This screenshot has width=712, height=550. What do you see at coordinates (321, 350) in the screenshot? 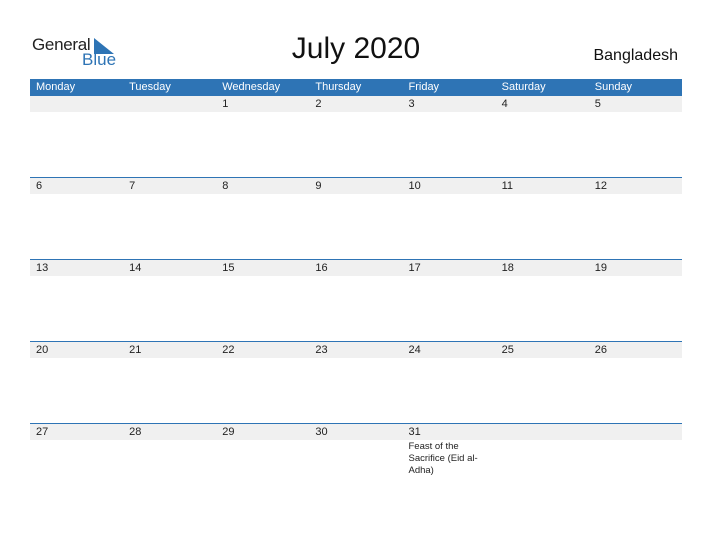
I see `day-number: 23` at bounding box center [321, 350].